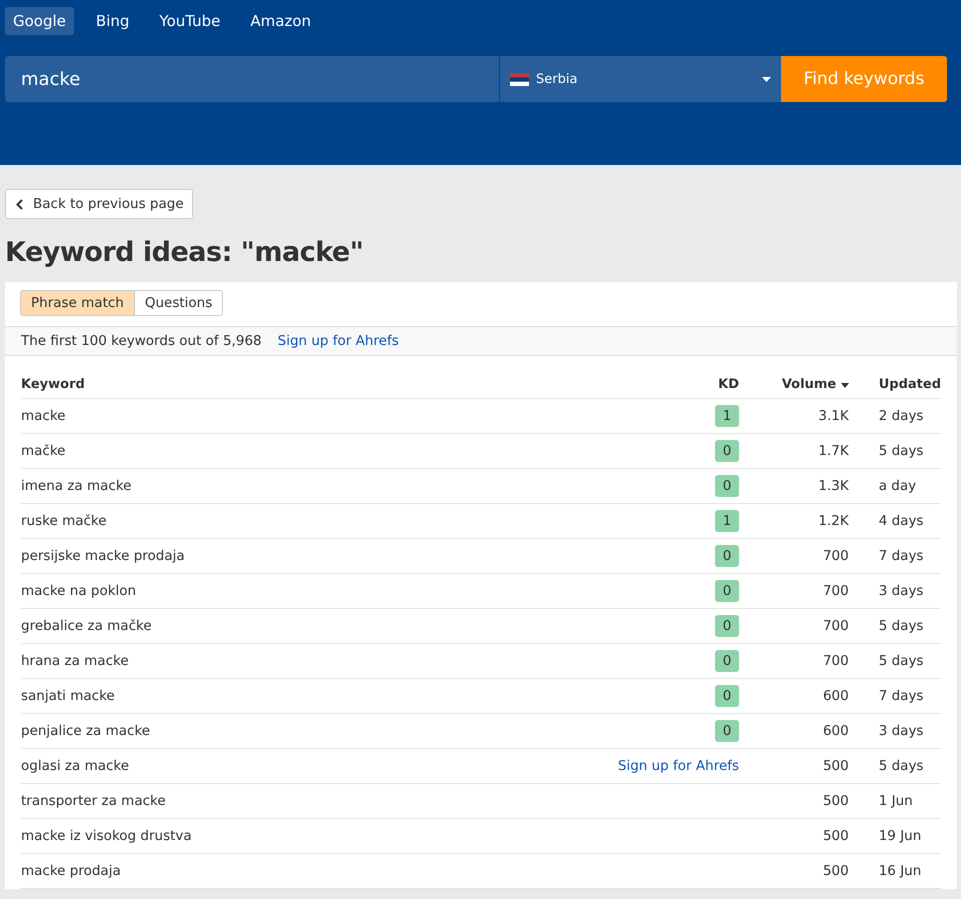  Describe the element at coordinates (319, 626) in the screenshot. I see `keyword-cell: grebalice za mačke` at that location.